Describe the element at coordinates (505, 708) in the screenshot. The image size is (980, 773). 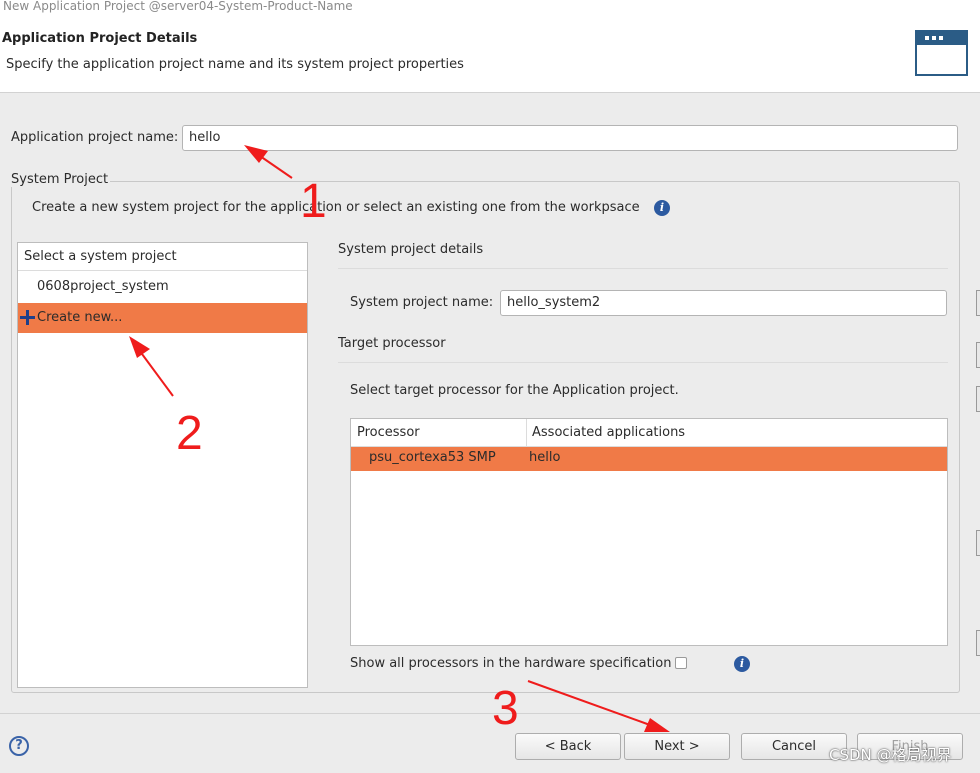
I see `annotation-number-3: 3` at that location.